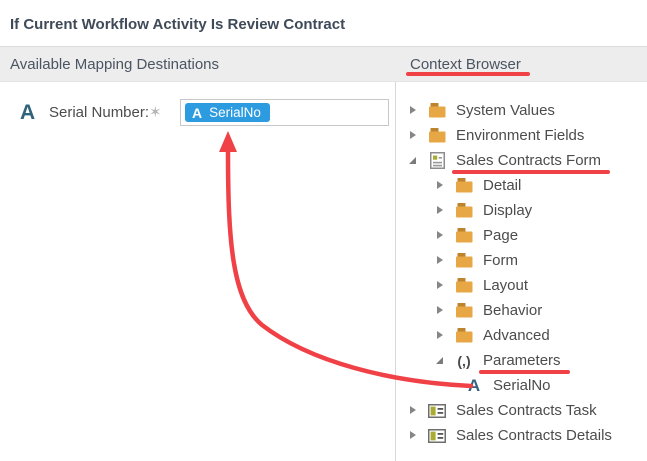  Describe the element at coordinates (534, 435) in the screenshot. I see `tree-item-label: Sales Contracts Details` at that location.